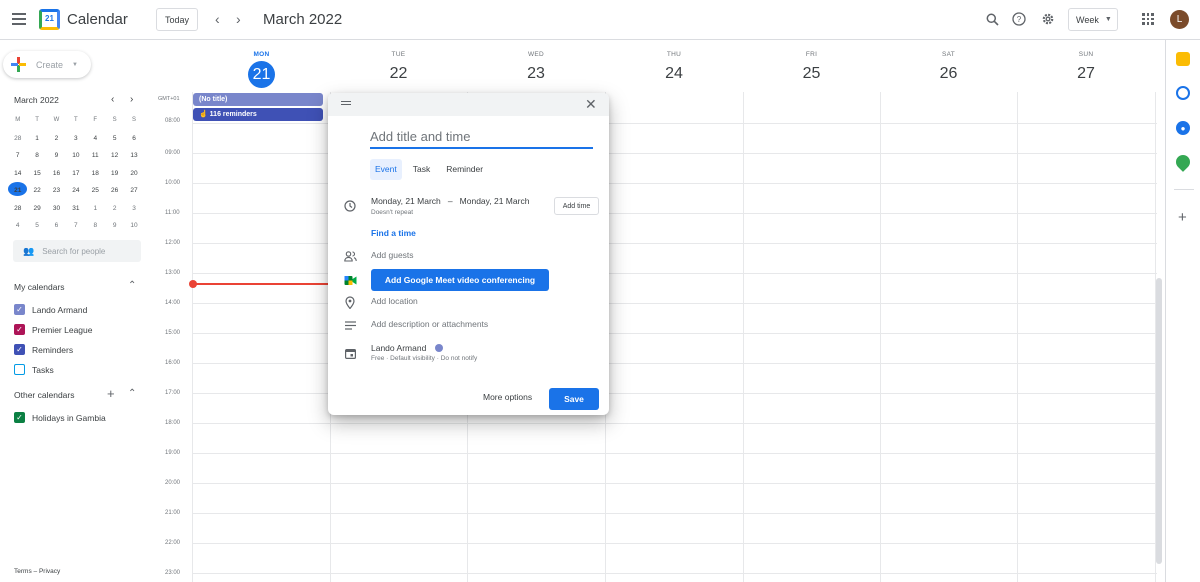 The image size is (1200, 582). I want to click on mini-day: 14, so click(17, 174).